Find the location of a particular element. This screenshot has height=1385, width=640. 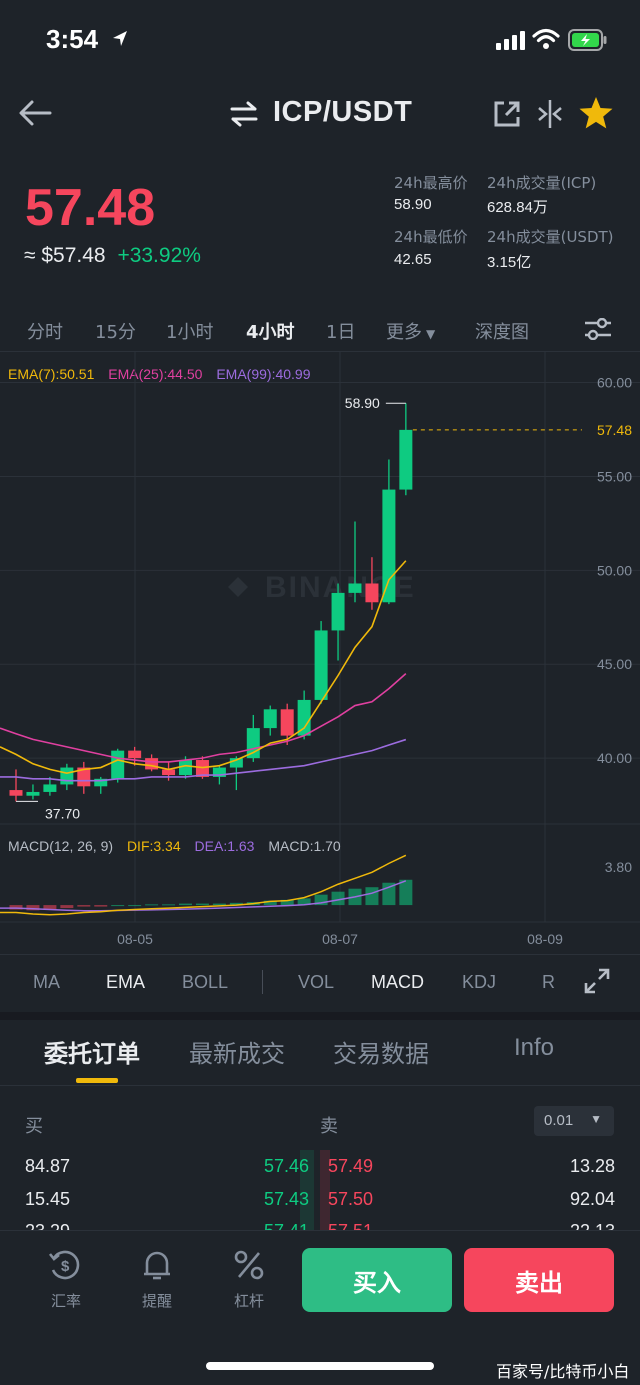

status-bar: 3:54 is located at coordinates (320, 40).